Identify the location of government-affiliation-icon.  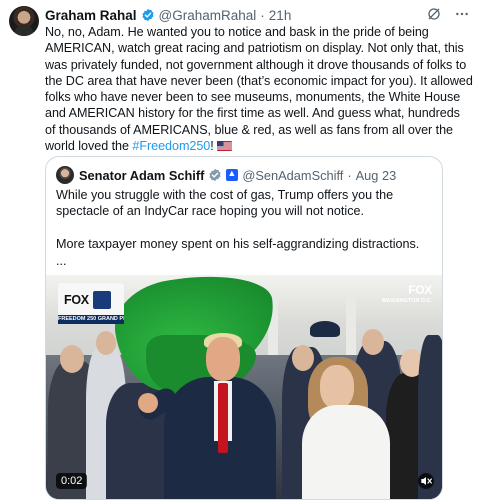
(232, 174).